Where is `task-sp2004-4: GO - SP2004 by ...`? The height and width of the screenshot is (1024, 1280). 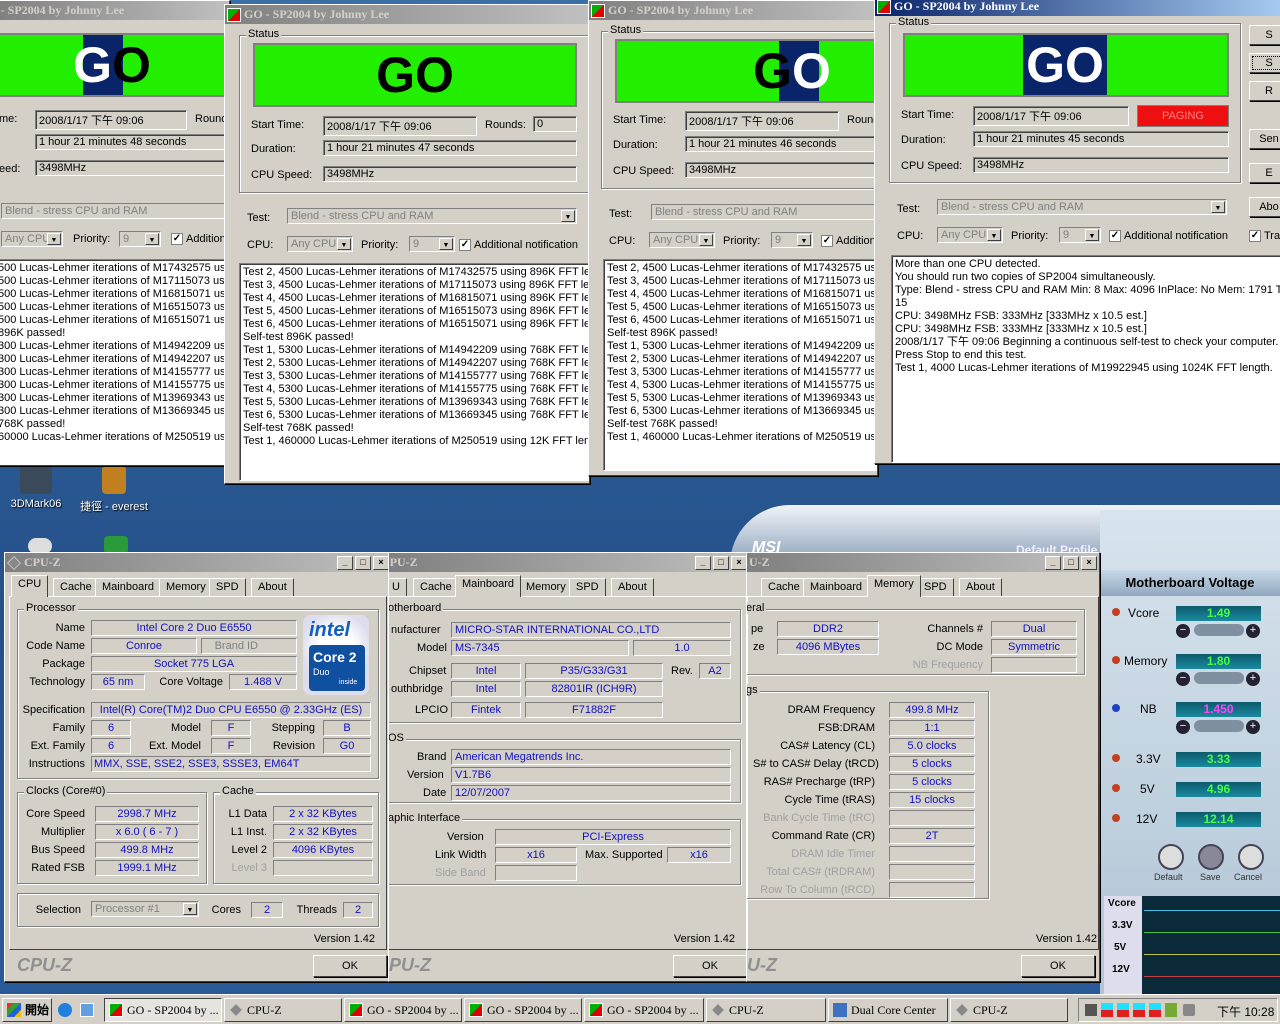 task-sp2004-4: GO - SP2004 by ... is located at coordinates (644, 1010).